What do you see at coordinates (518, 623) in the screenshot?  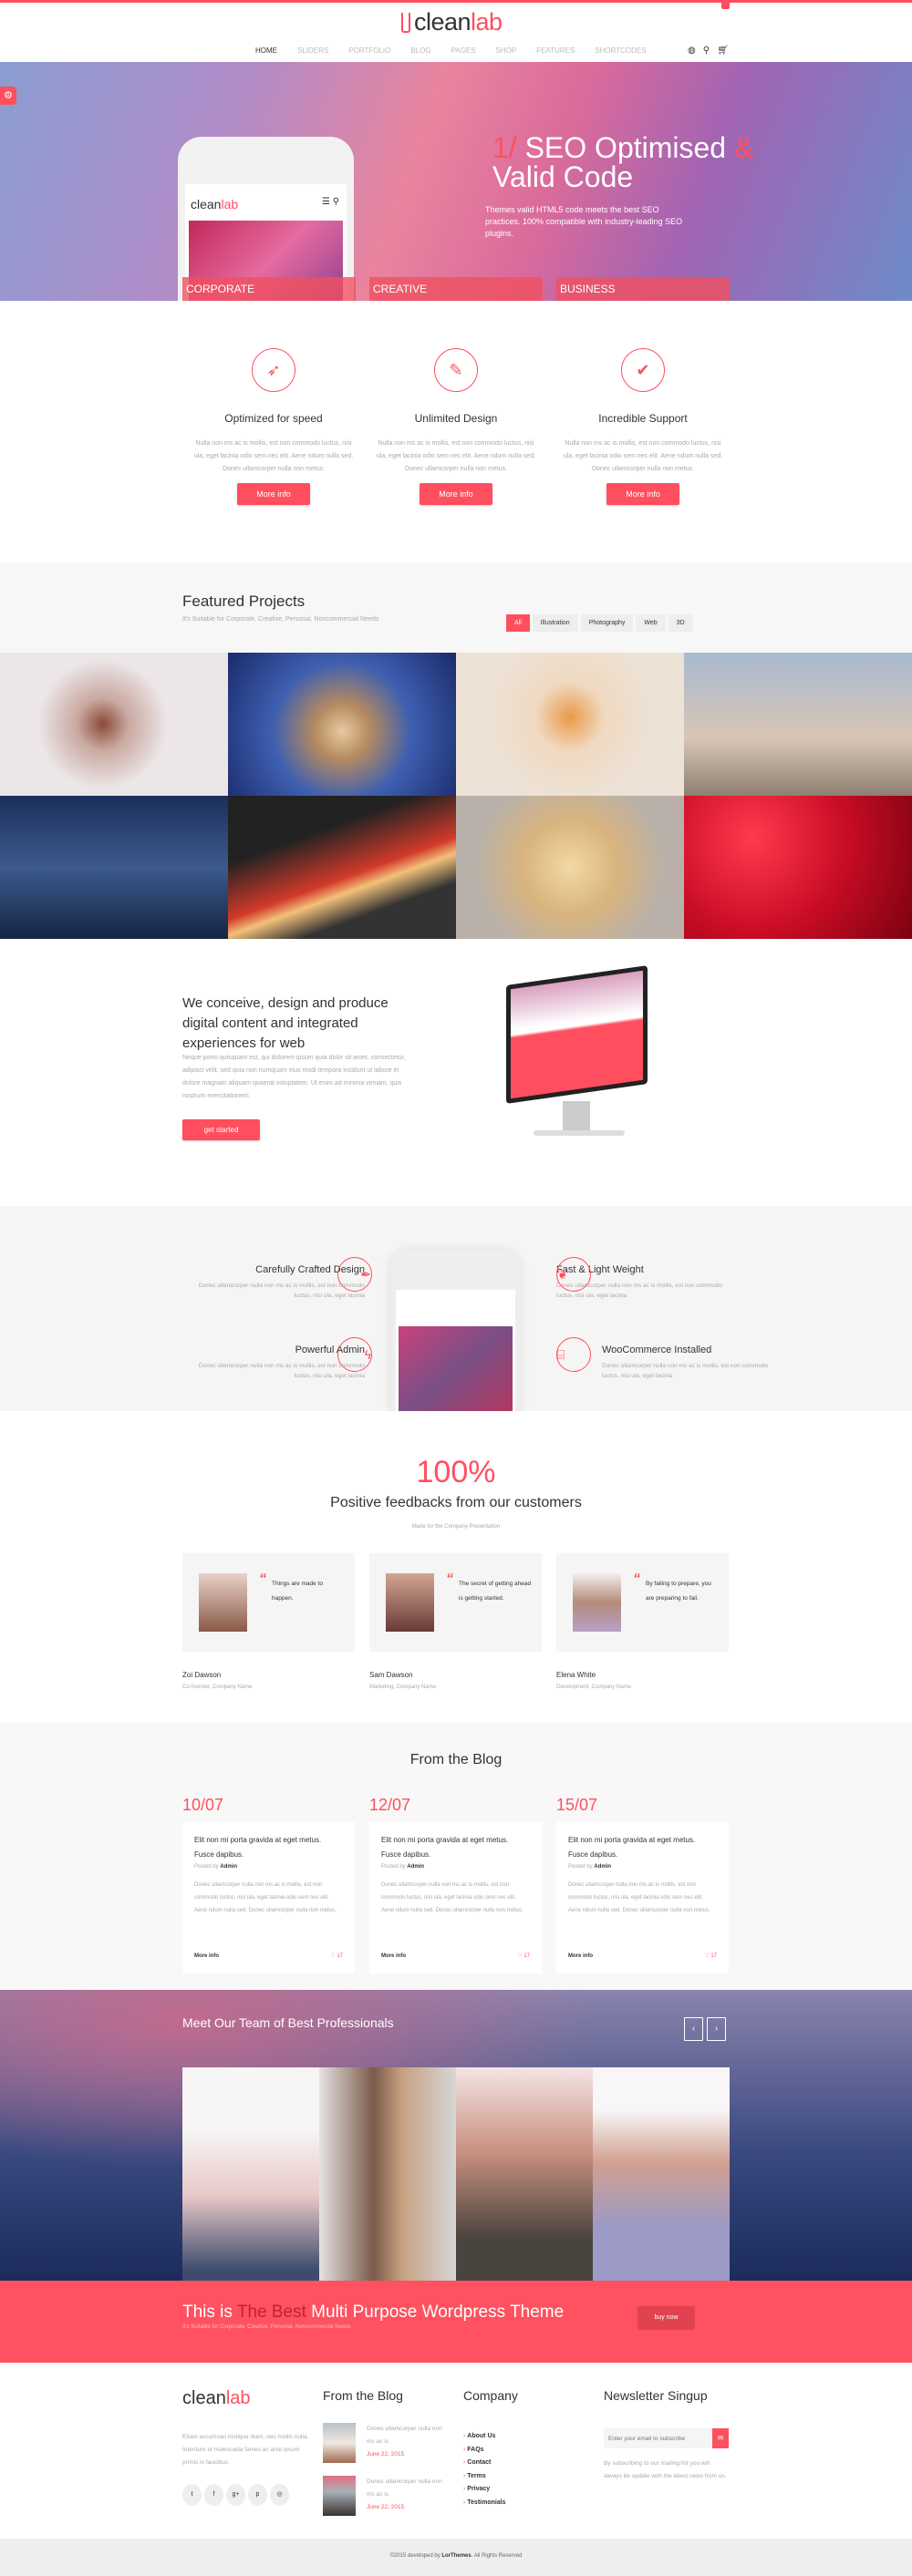 I see `filter-all: All` at bounding box center [518, 623].